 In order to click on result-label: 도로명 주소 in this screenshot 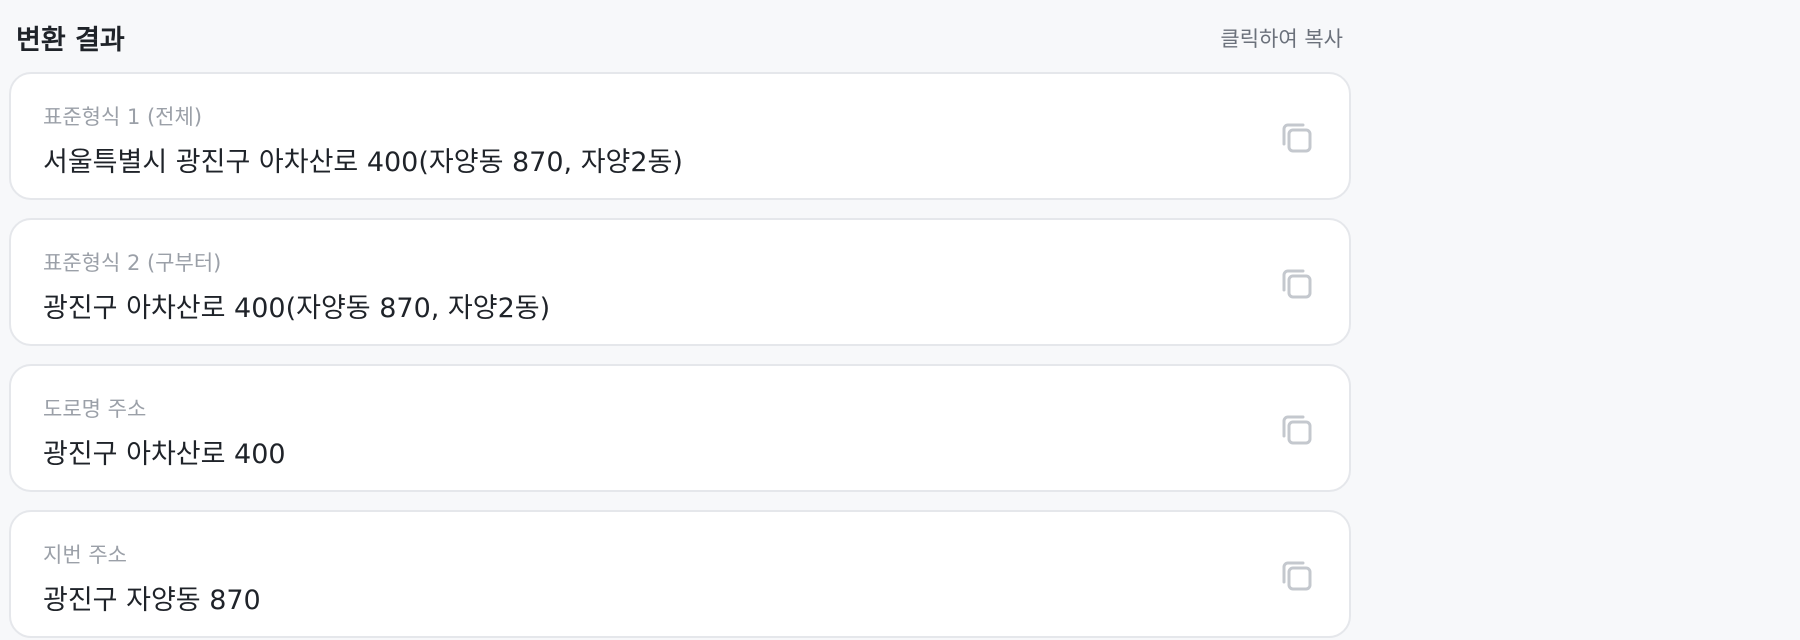, I will do `click(95, 409)`.